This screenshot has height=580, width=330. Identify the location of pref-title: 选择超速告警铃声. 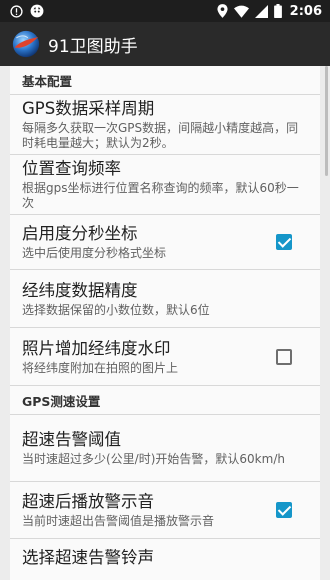
(88, 557).